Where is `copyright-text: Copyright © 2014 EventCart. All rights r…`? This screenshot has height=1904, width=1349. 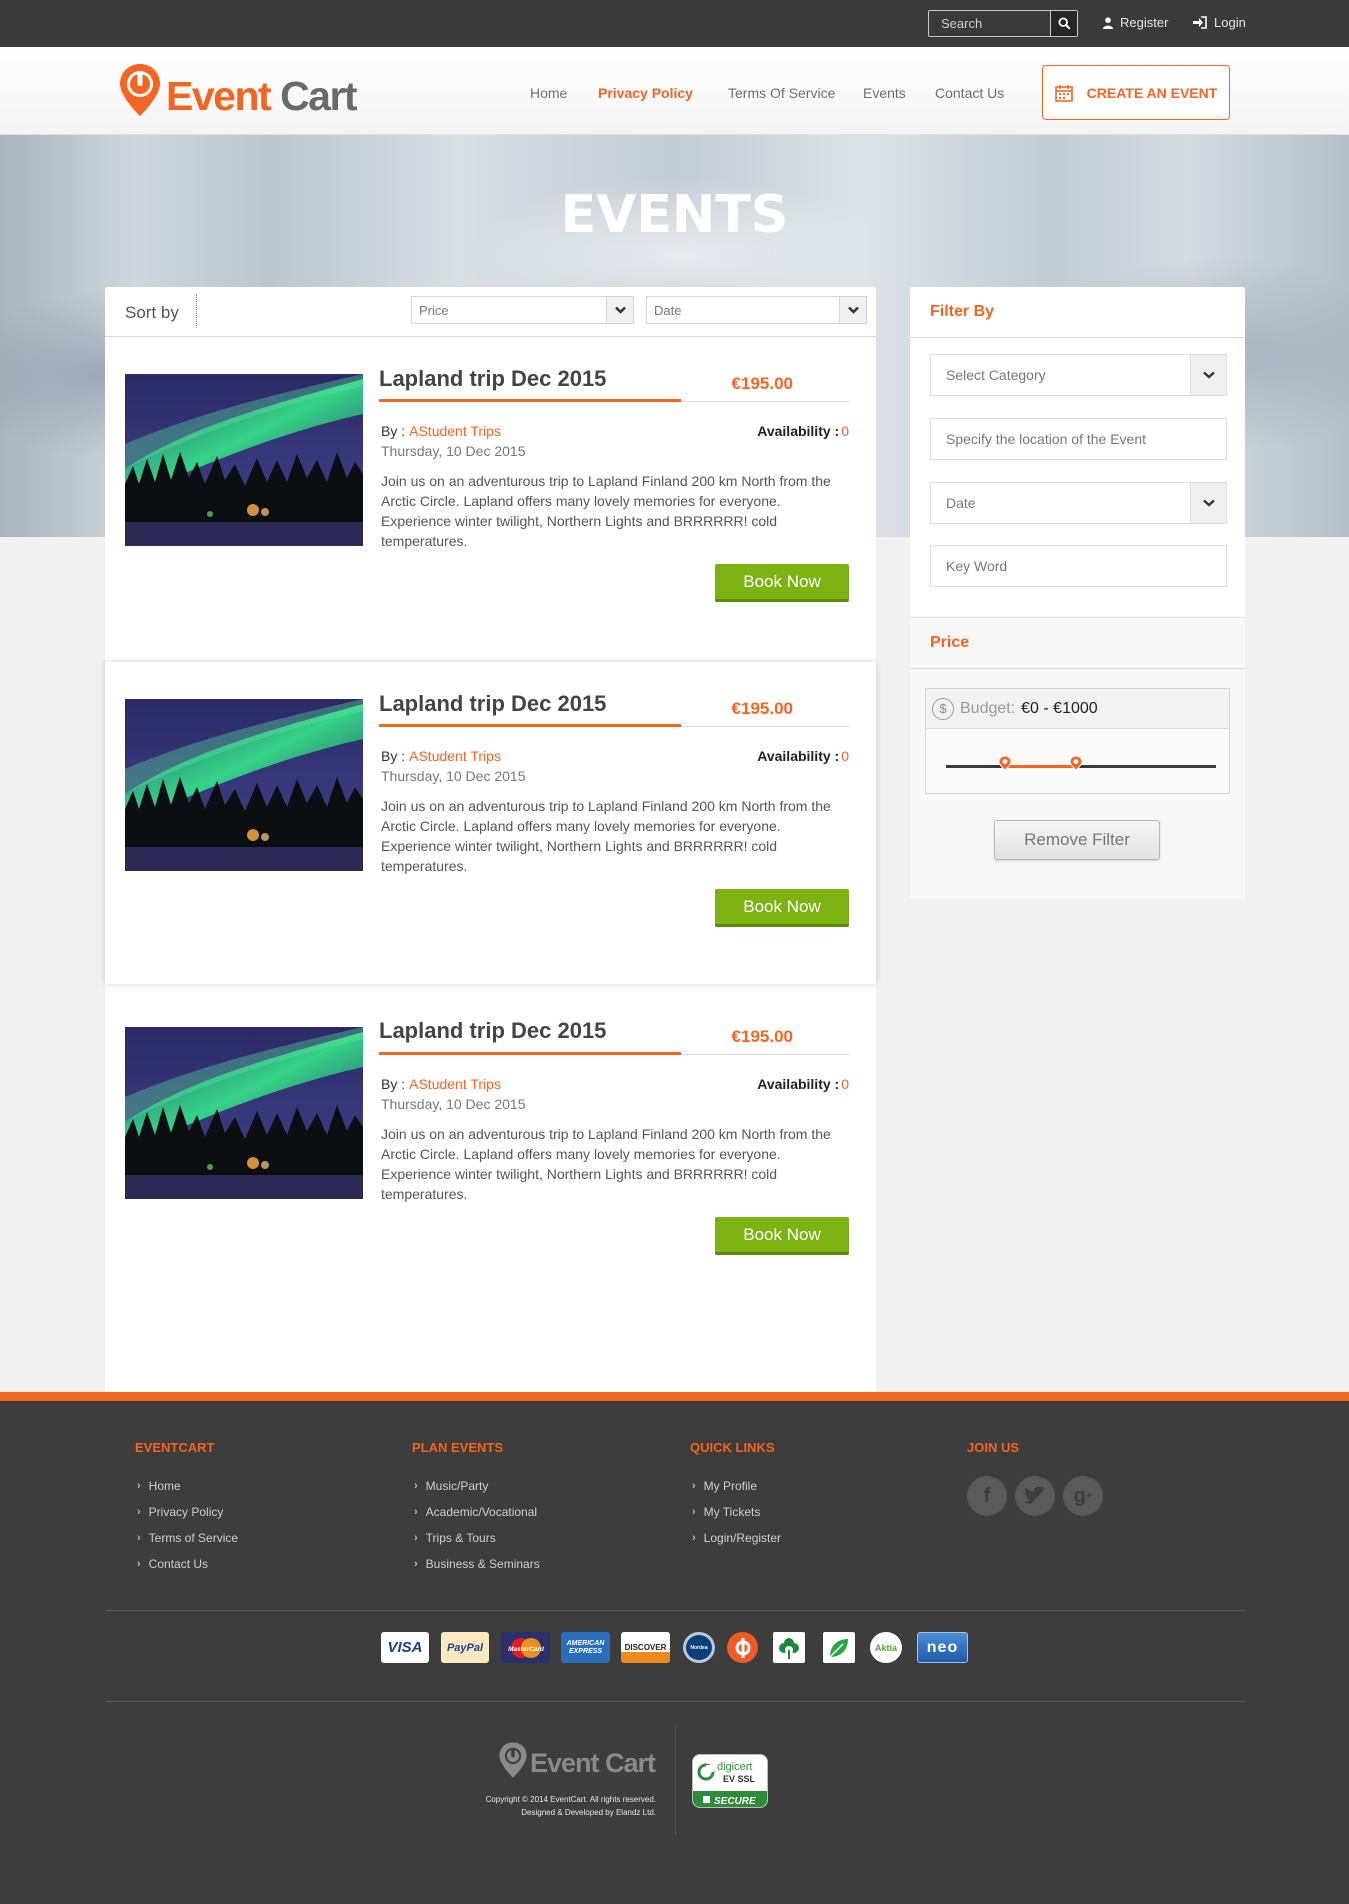
copyright-text: Copyright © 2014 EventCart. All rights r… is located at coordinates (570, 1799).